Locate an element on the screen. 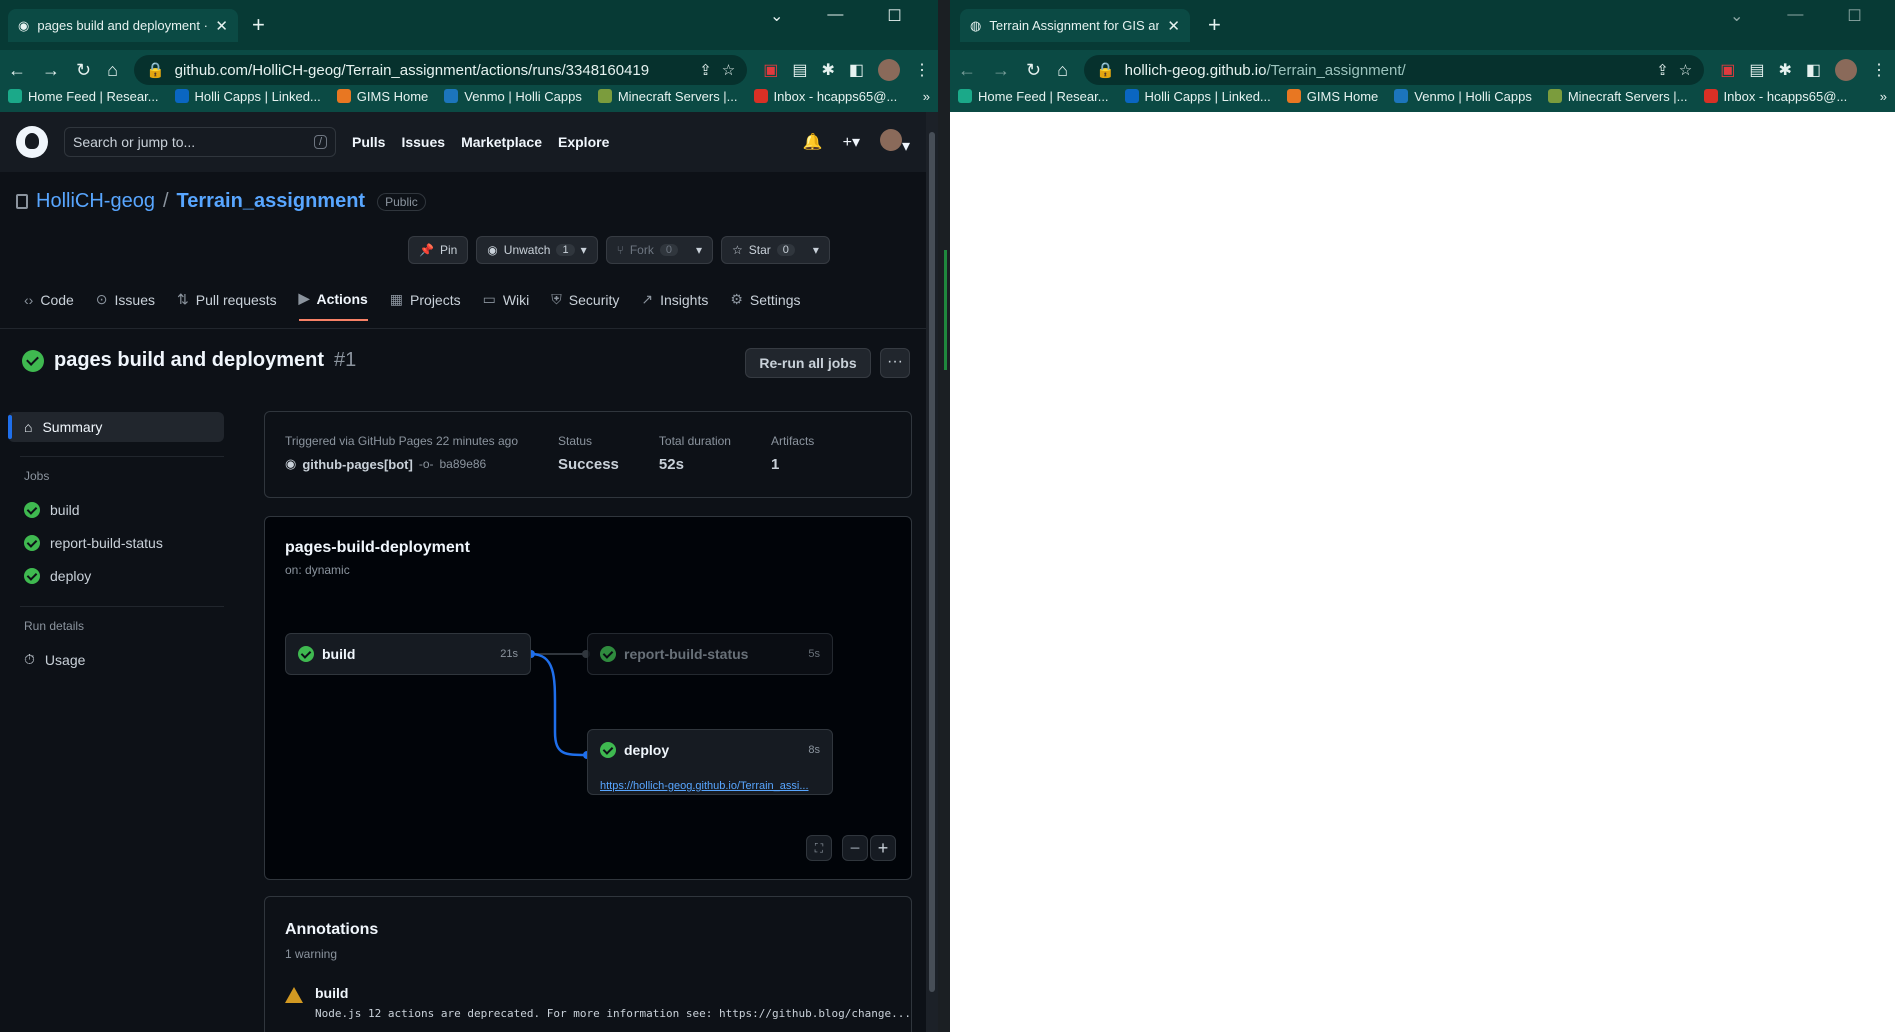 The image size is (1895, 1032). star-label: Star is located at coordinates (759, 250).